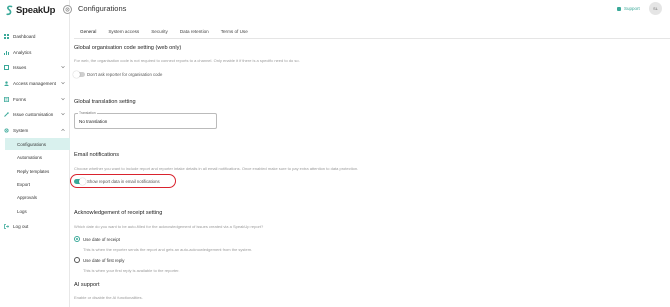 The width and height of the screenshot is (670, 307). Describe the element at coordinates (35, 67) in the screenshot. I see `sidebar-item-issues: Issues` at that location.